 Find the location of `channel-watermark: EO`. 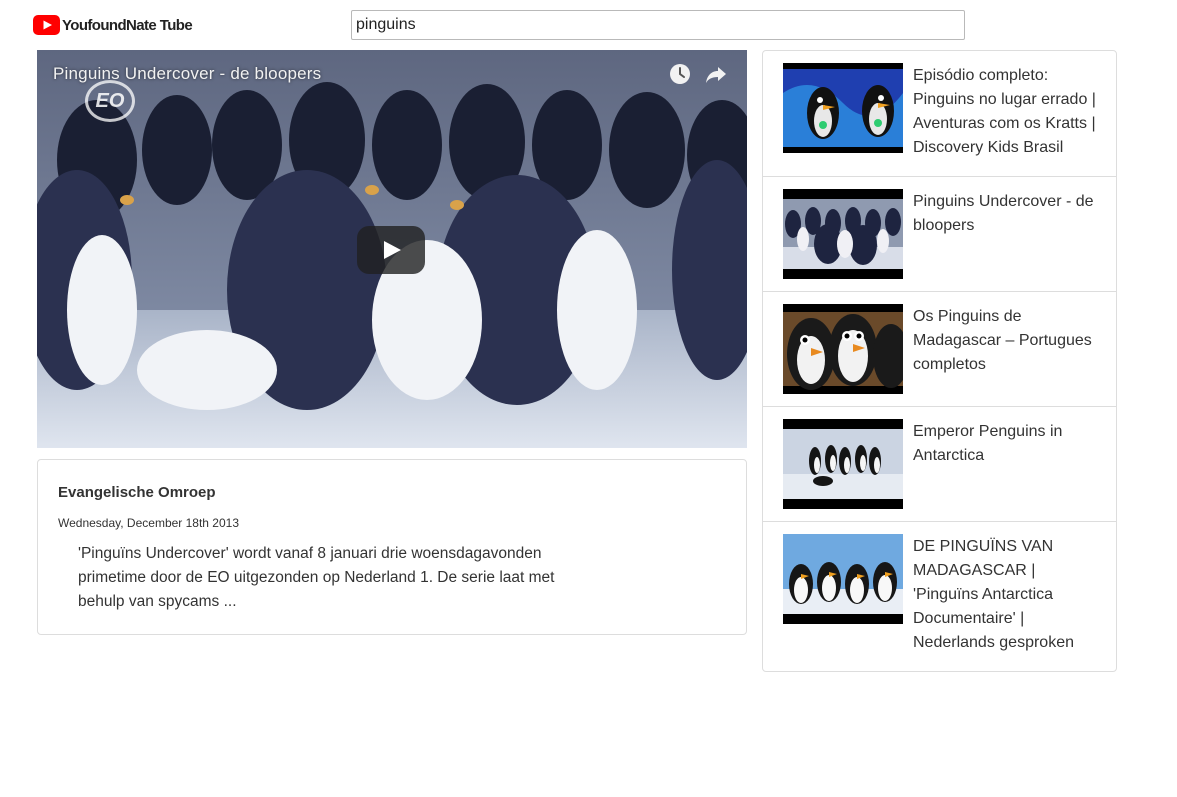

channel-watermark: EO is located at coordinates (110, 101).